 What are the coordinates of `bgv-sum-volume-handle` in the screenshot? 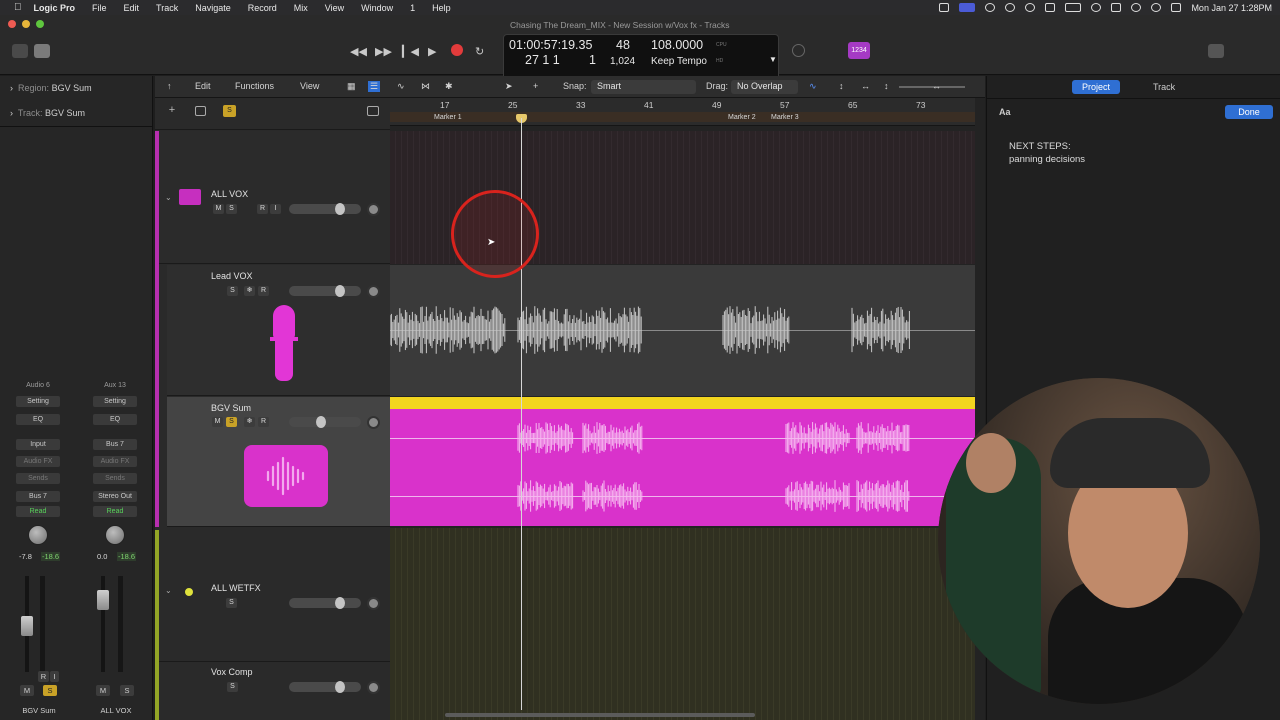 It's located at (321, 422).